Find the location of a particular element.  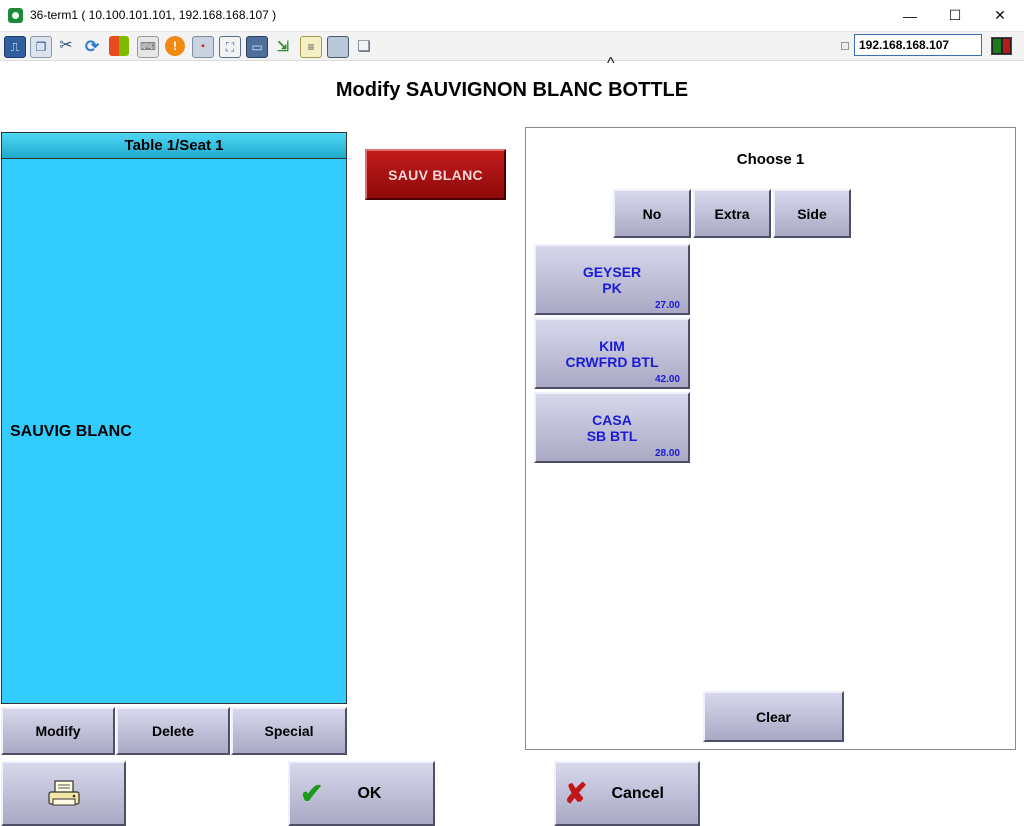

cancel-button: ✘ Cancel is located at coordinates (627, 793).